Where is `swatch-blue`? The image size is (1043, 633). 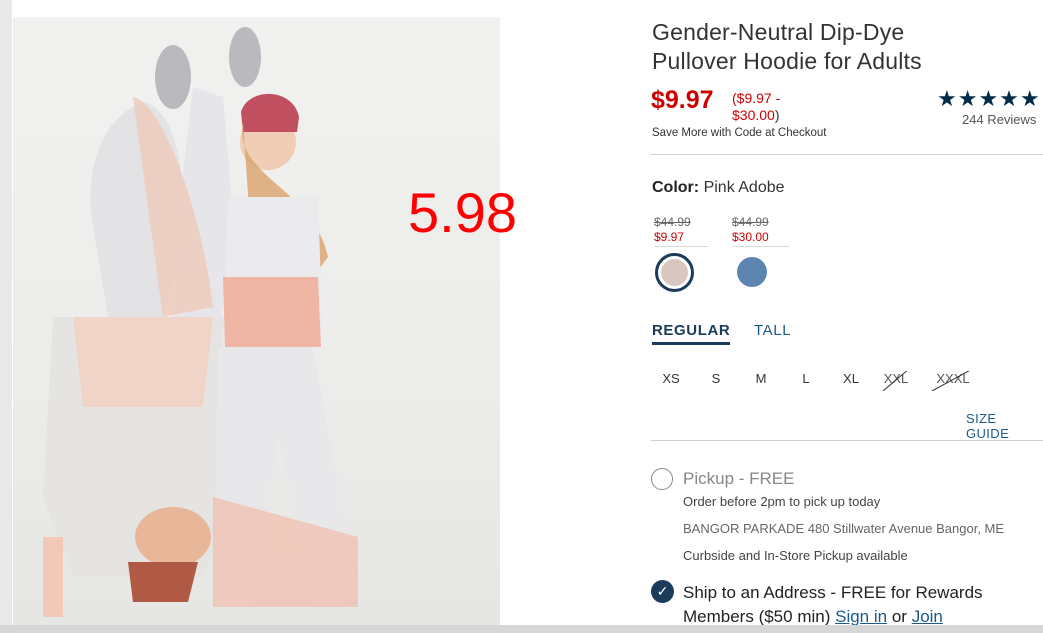
swatch-blue is located at coordinates (752, 272).